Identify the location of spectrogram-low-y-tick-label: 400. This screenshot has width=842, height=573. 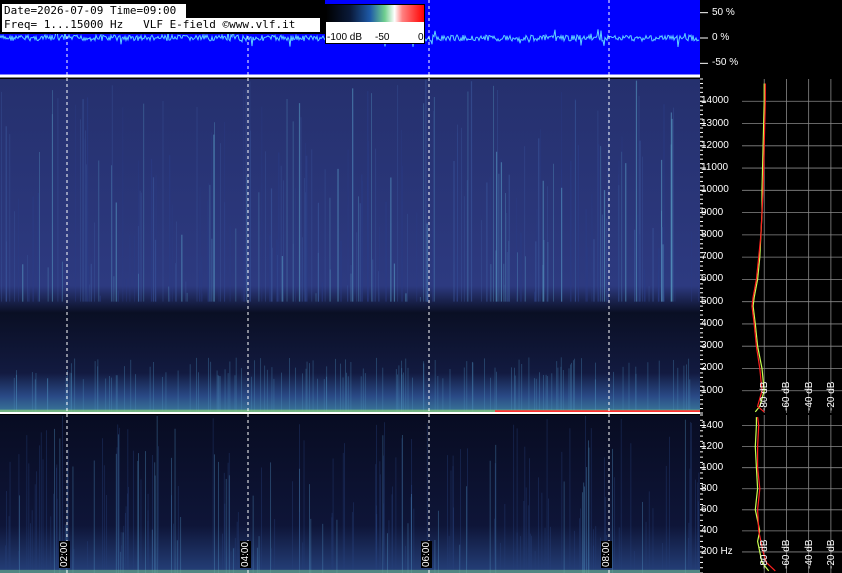
(709, 530).